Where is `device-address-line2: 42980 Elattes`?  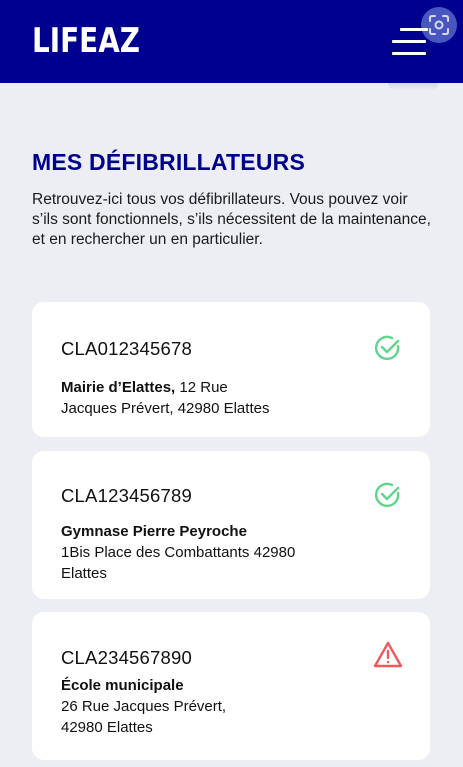 device-address-line2: 42980 Elattes is located at coordinates (107, 727).